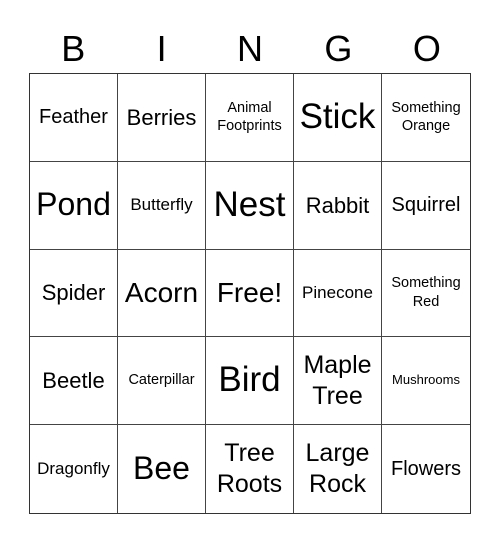 This screenshot has width=500, height=544. What do you see at coordinates (250, 469) in the screenshot?
I see `bingo-cell: Tree Roots` at bounding box center [250, 469].